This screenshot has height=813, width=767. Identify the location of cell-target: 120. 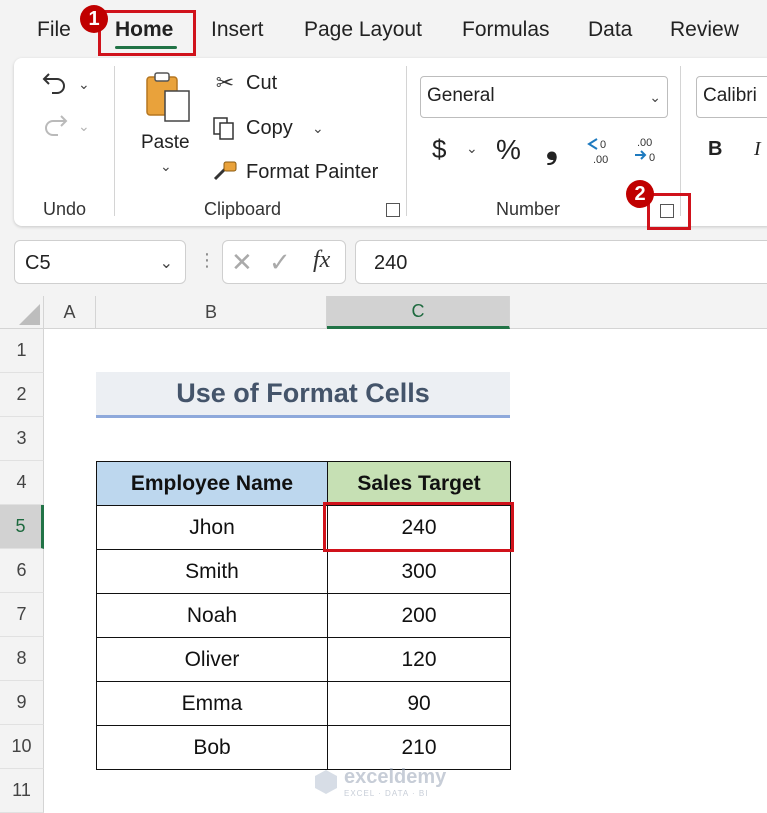
(419, 659).